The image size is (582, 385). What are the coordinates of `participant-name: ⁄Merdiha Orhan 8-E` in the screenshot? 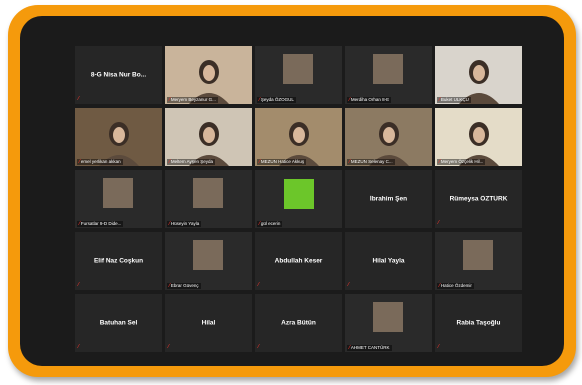 It's located at (369, 100).